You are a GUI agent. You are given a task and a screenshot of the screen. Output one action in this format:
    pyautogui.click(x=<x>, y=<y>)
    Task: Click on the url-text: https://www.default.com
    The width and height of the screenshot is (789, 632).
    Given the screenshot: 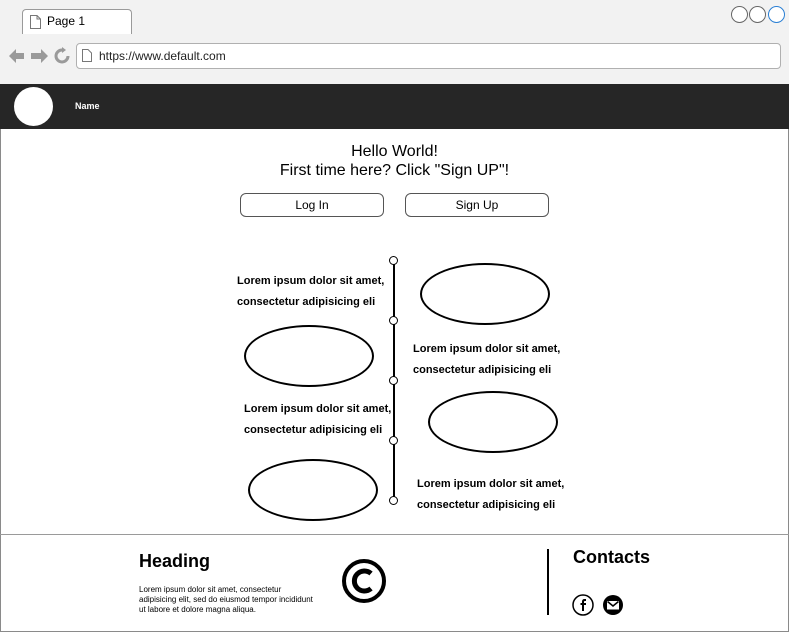 What is the action you would take?
    pyautogui.click(x=162, y=56)
    